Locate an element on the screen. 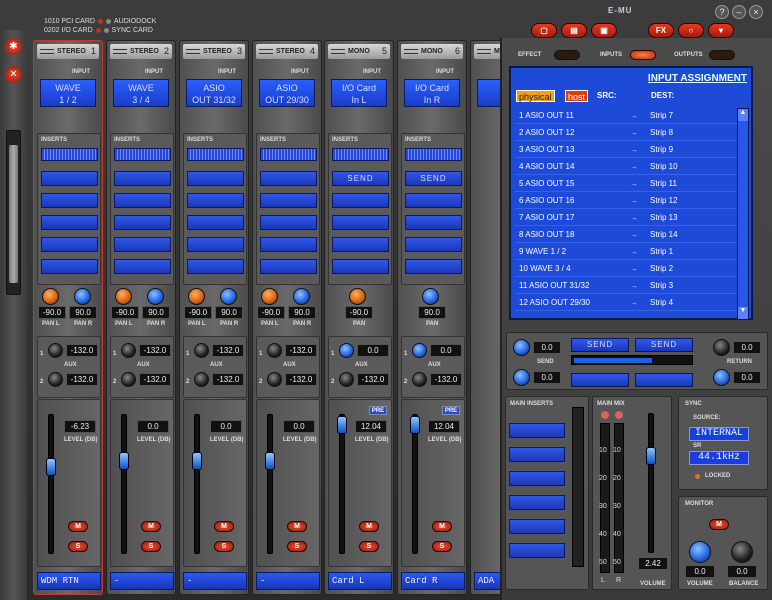  assignment-row: 2 ASIO OUT 12 → Strip 8 is located at coordinates (627, 133).